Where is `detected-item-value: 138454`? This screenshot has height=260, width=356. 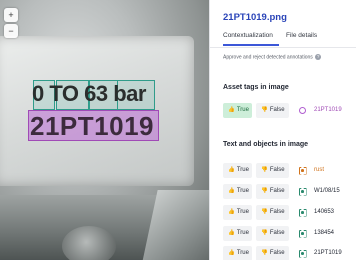 detected-item-value: 138454 is located at coordinates (324, 233).